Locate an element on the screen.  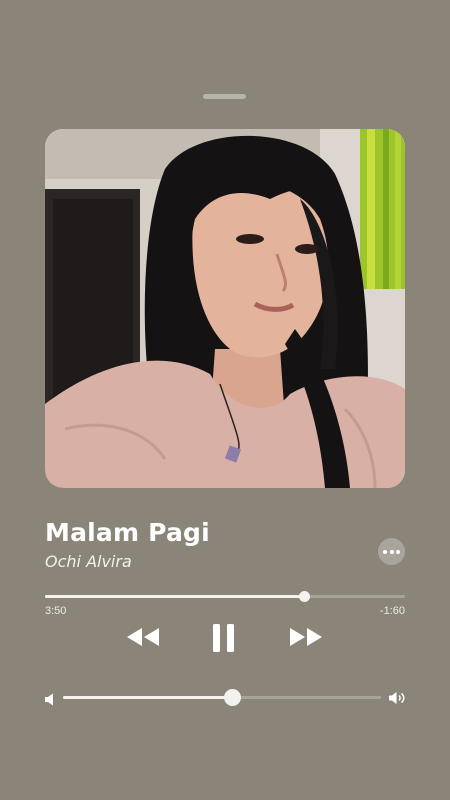
volume-low-button is located at coordinates (49, 700).